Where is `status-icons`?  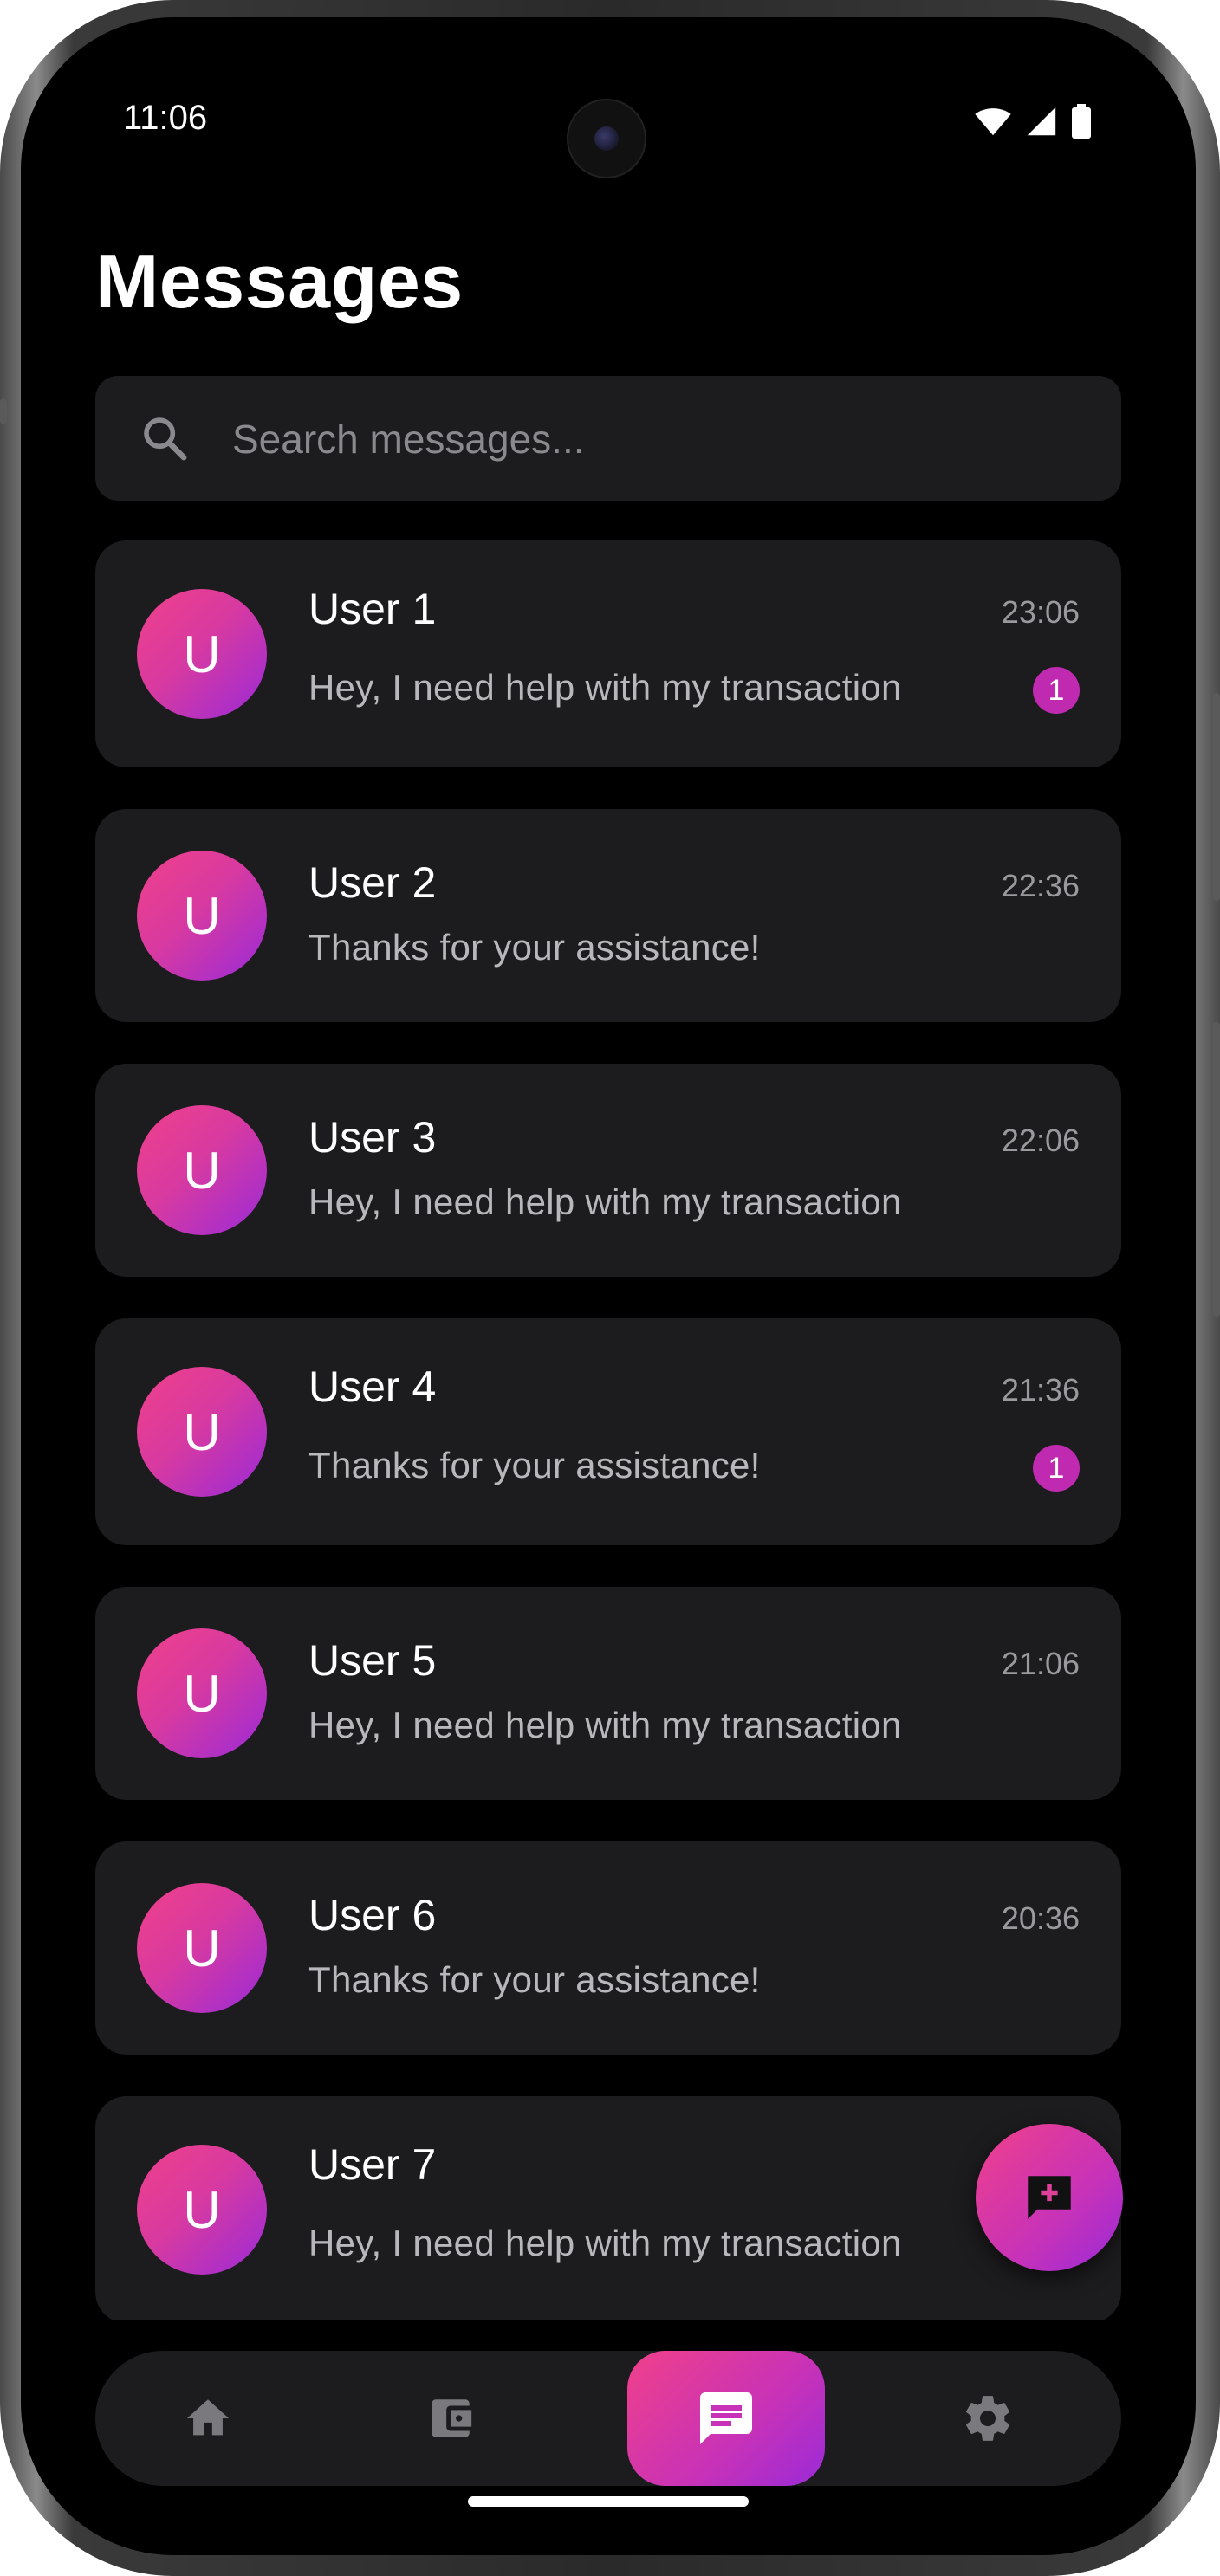 status-icons is located at coordinates (1033, 122).